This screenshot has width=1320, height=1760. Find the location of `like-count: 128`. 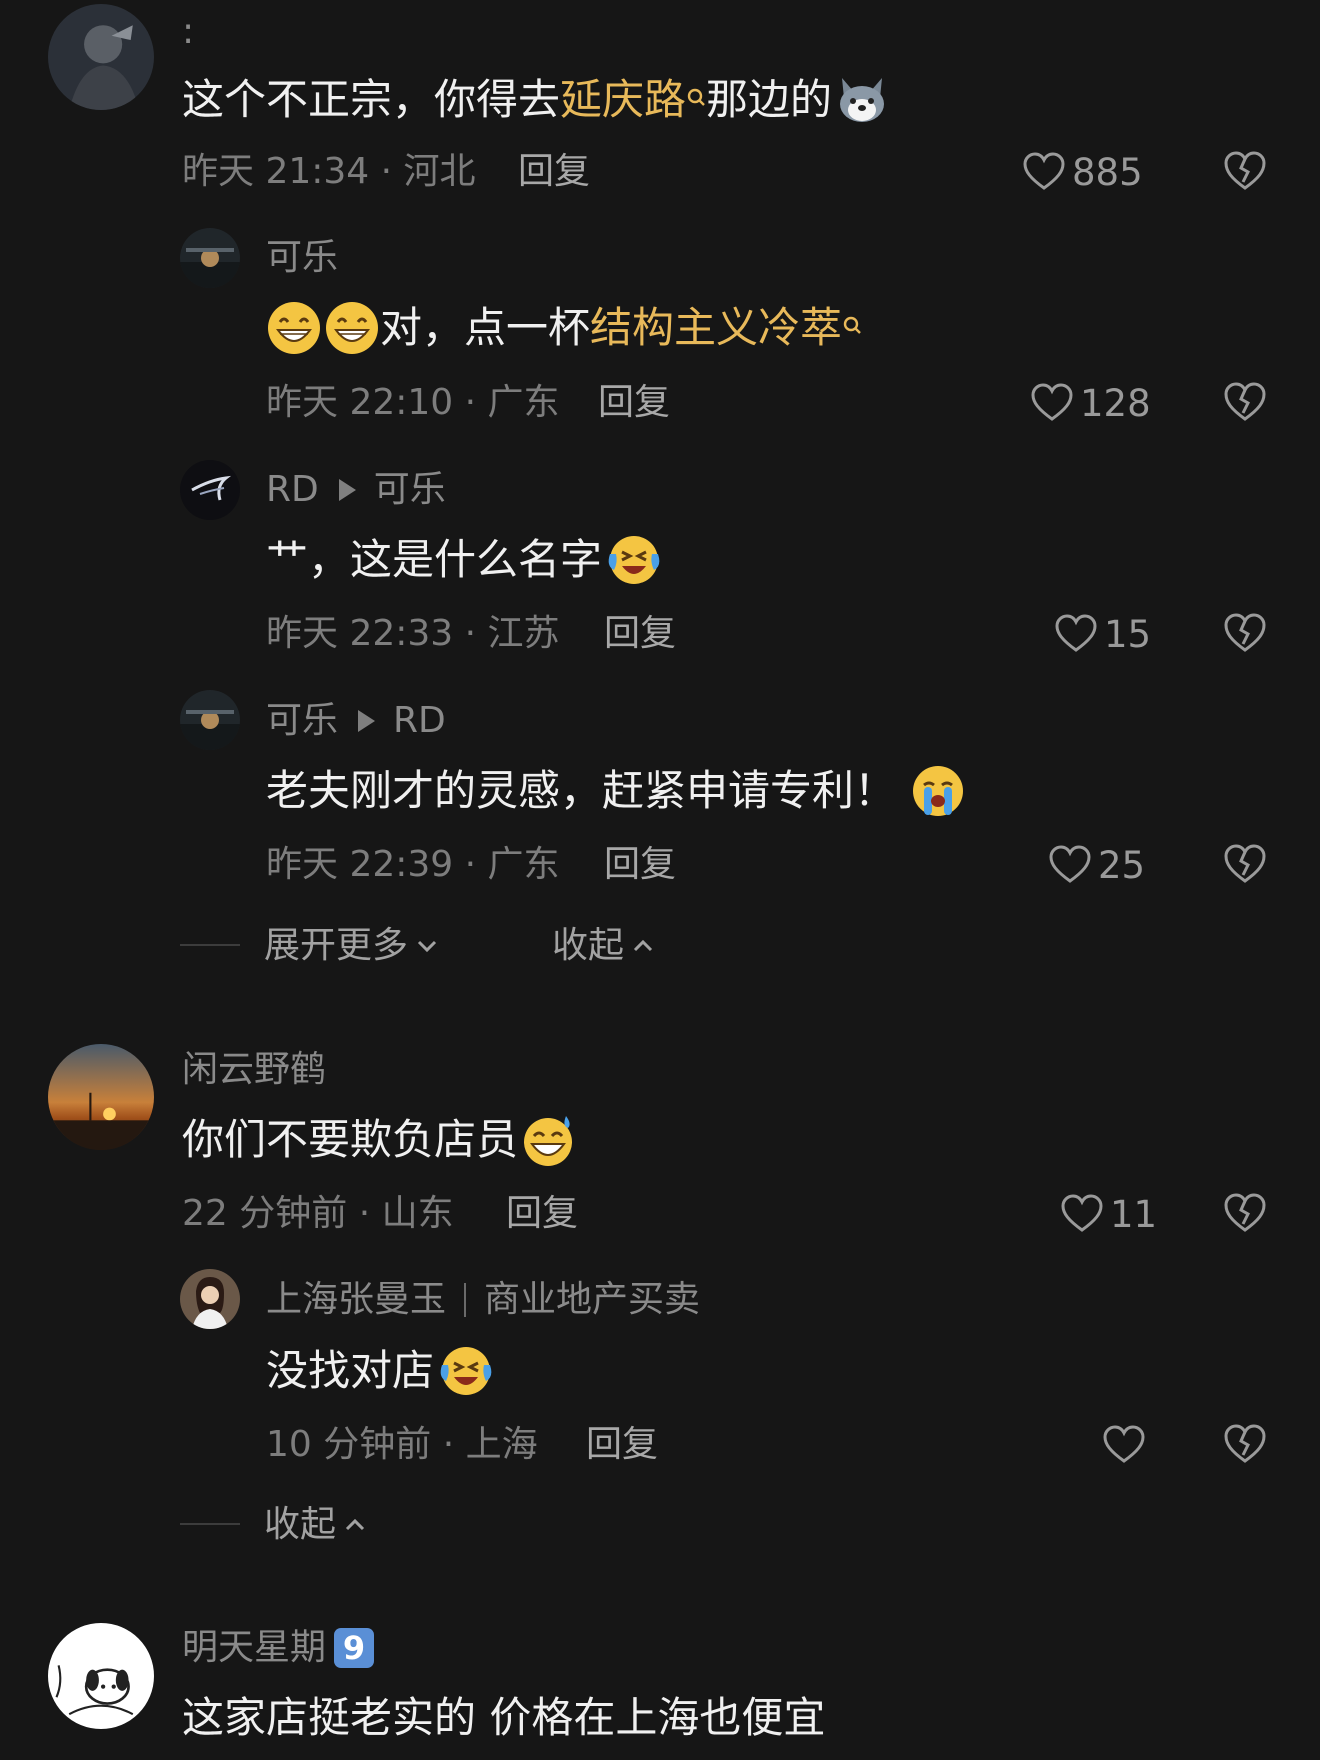

like-count: 128 is located at coordinates (1115, 403).